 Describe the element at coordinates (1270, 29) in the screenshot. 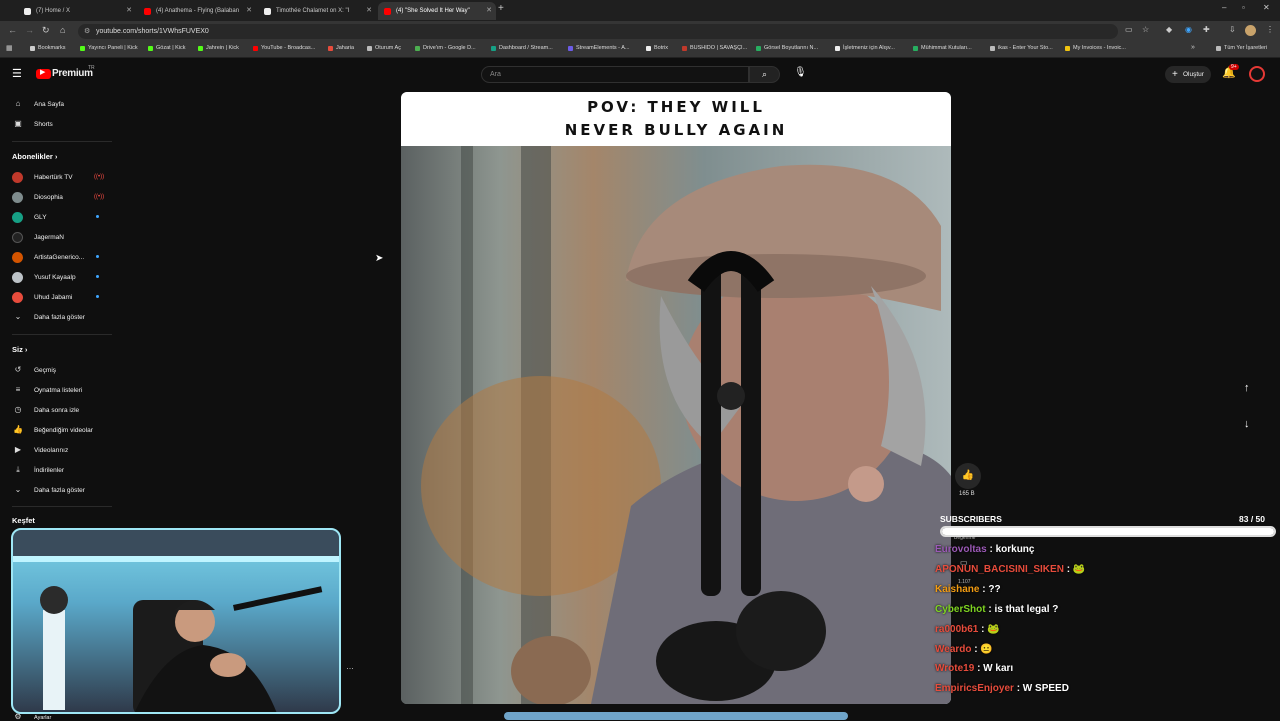

I see `menu-icon: ⋮` at that location.